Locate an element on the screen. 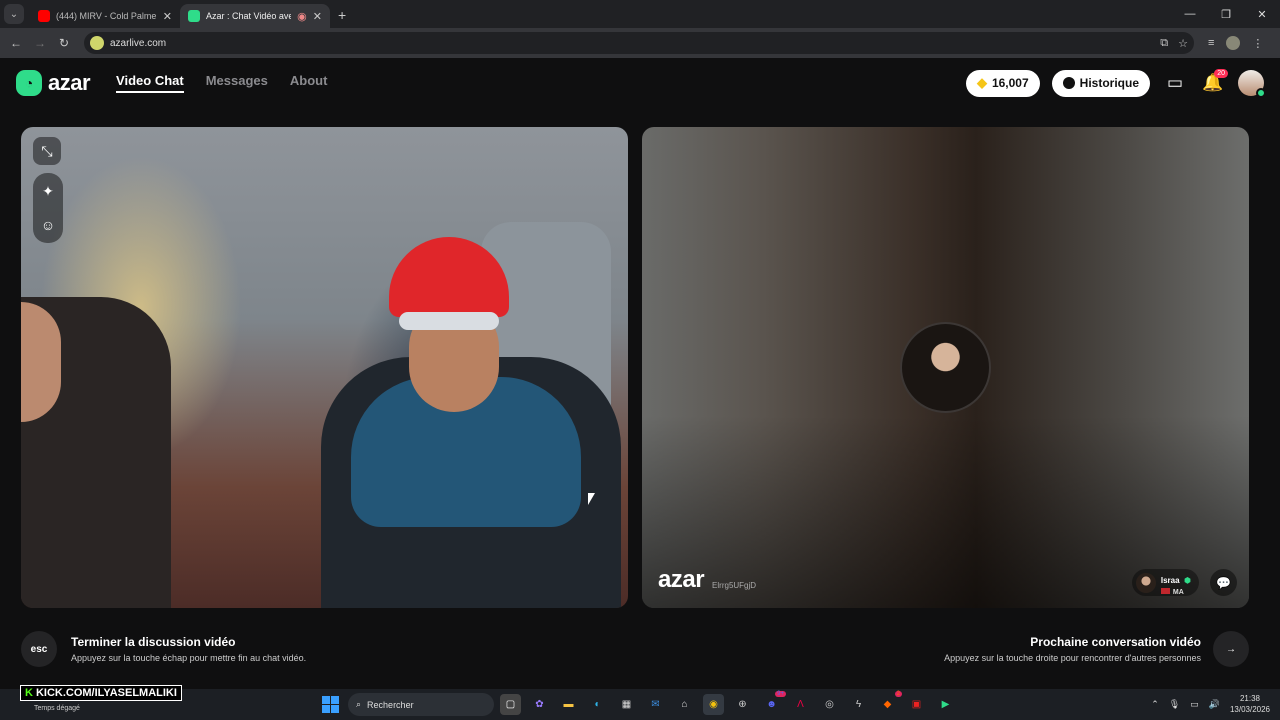  tab-azar: Azar : Chat Vidéo avec de n ◉ ✕ is located at coordinates (255, 16).